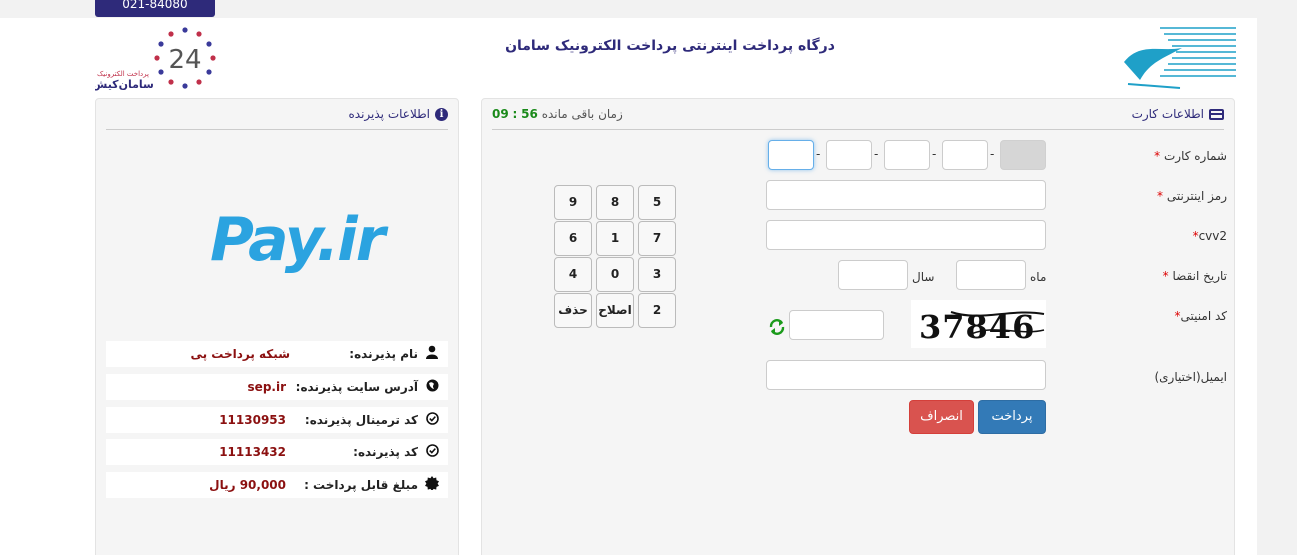 Image resolution: width=1297 pixels, height=555 pixels. Describe the element at coordinates (266, 387) in the screenshot. I see `merchant-site-value: sep.ir` at that location.